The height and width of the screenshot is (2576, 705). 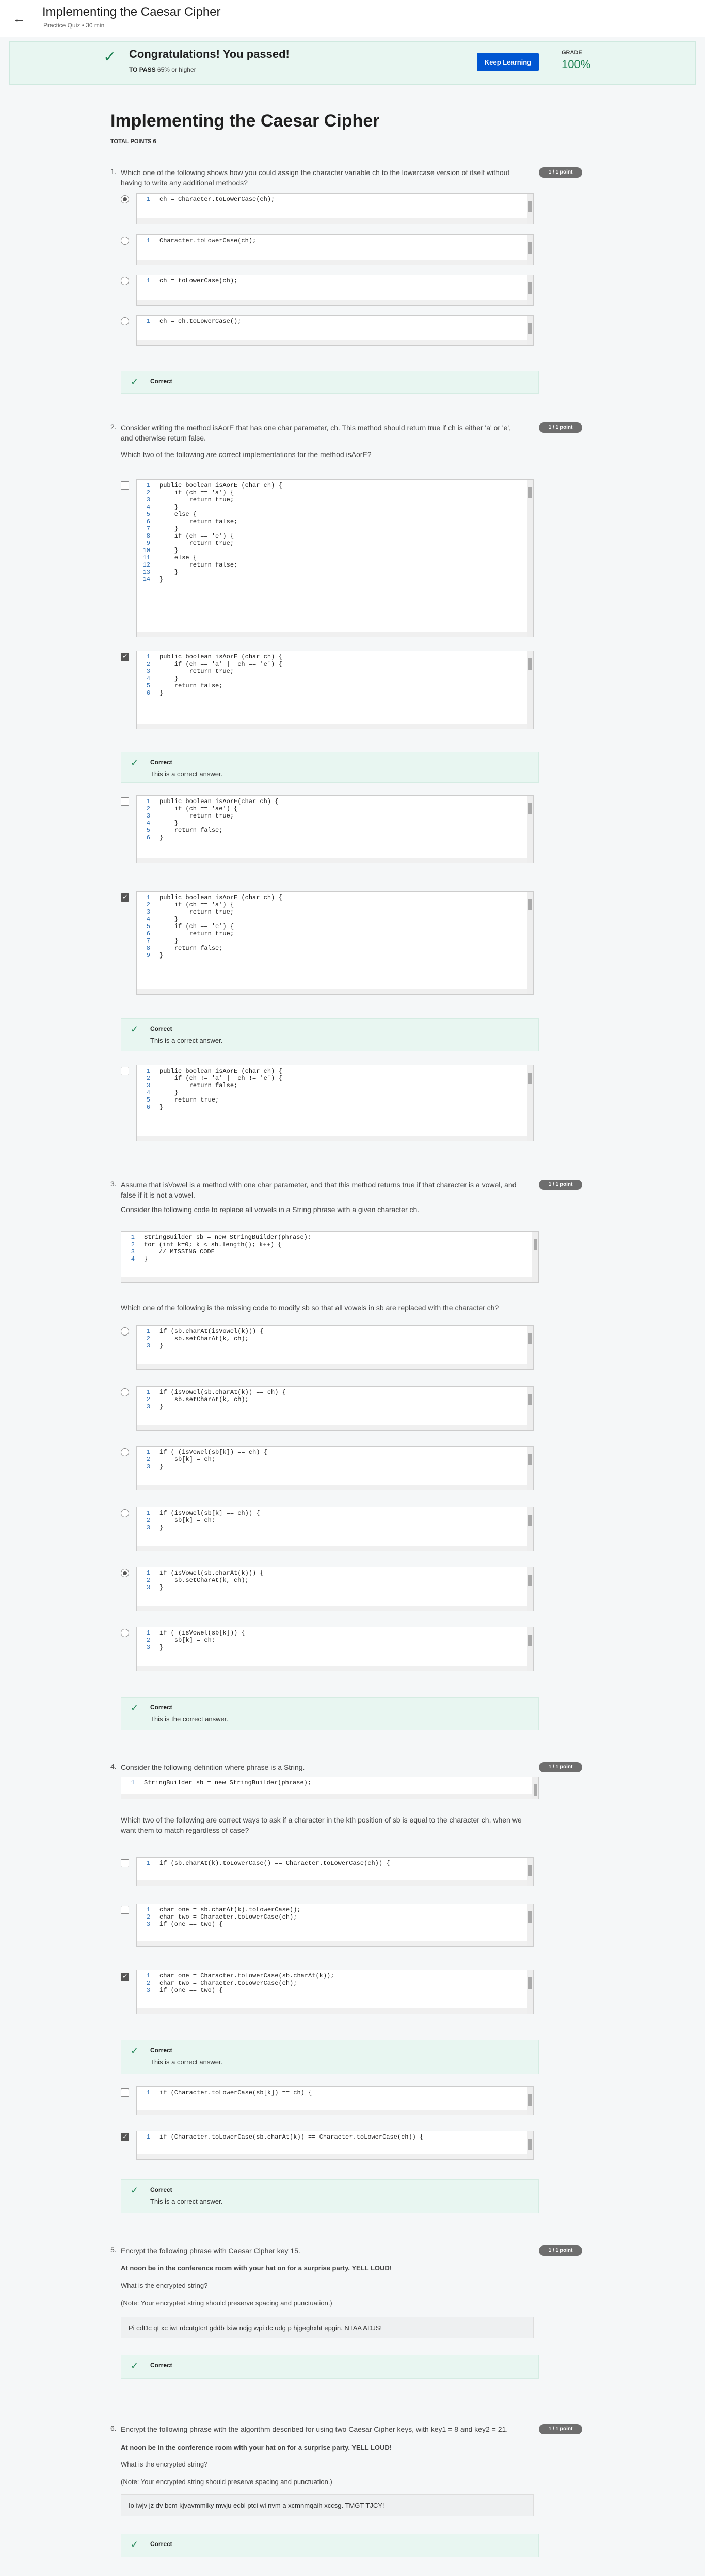 I want to click on code-line: 3}, so click(x=335, y=1406).